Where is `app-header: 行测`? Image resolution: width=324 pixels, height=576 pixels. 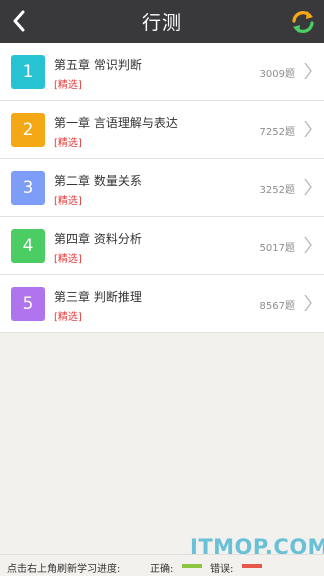
app-header: 行测 is located at coordinates (162, 21).